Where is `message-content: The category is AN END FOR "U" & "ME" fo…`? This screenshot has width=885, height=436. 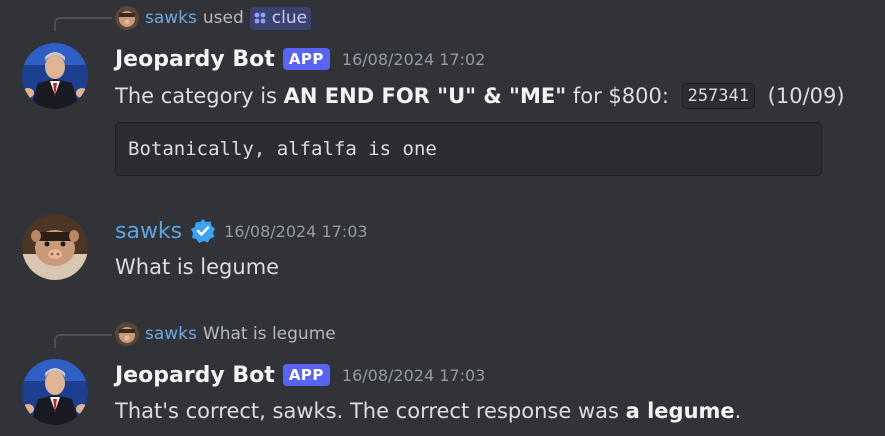
message-content: The category is AN END FOR "U" & "ME" fo… is located at coordinates (480, 96).